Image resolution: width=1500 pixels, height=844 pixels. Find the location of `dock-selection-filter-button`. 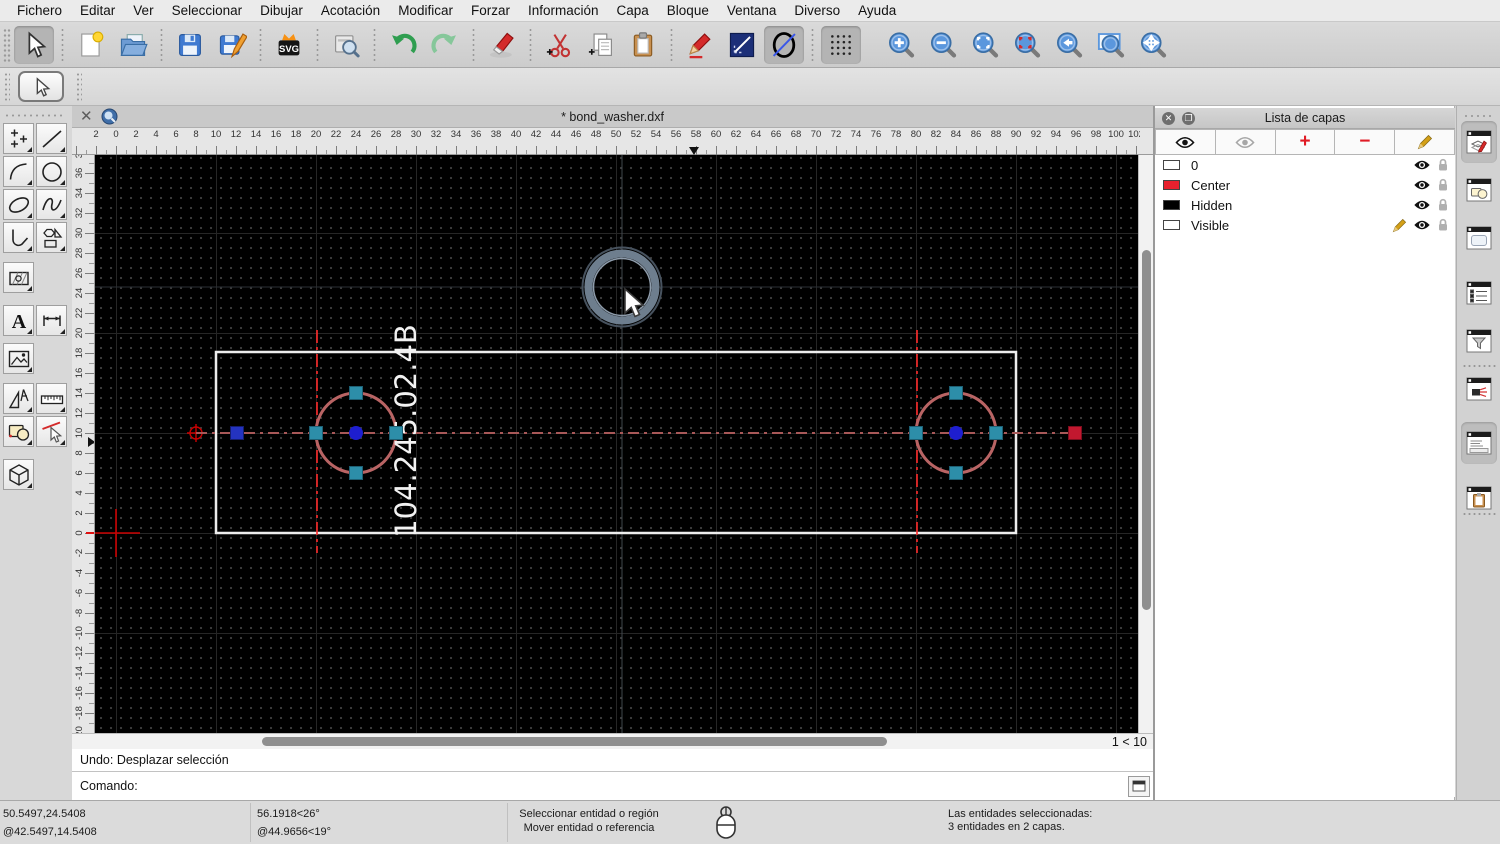

dock-selection-filter-button is located at coordinates (1479, 341).